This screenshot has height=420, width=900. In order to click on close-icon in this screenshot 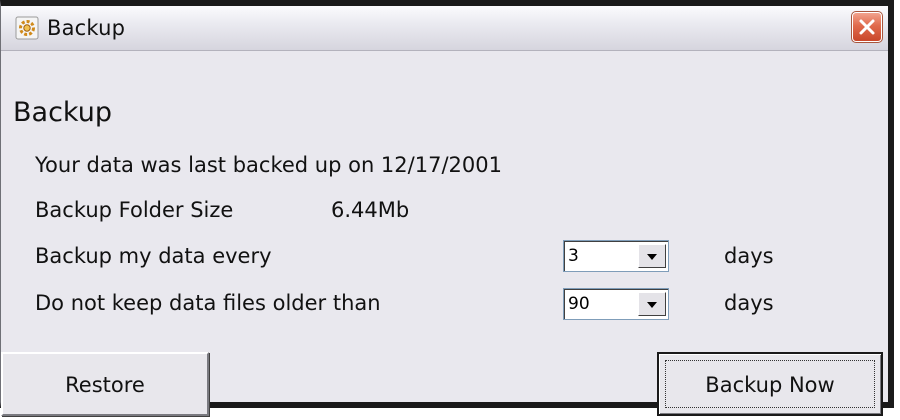, I will do `click(867, 27)`.